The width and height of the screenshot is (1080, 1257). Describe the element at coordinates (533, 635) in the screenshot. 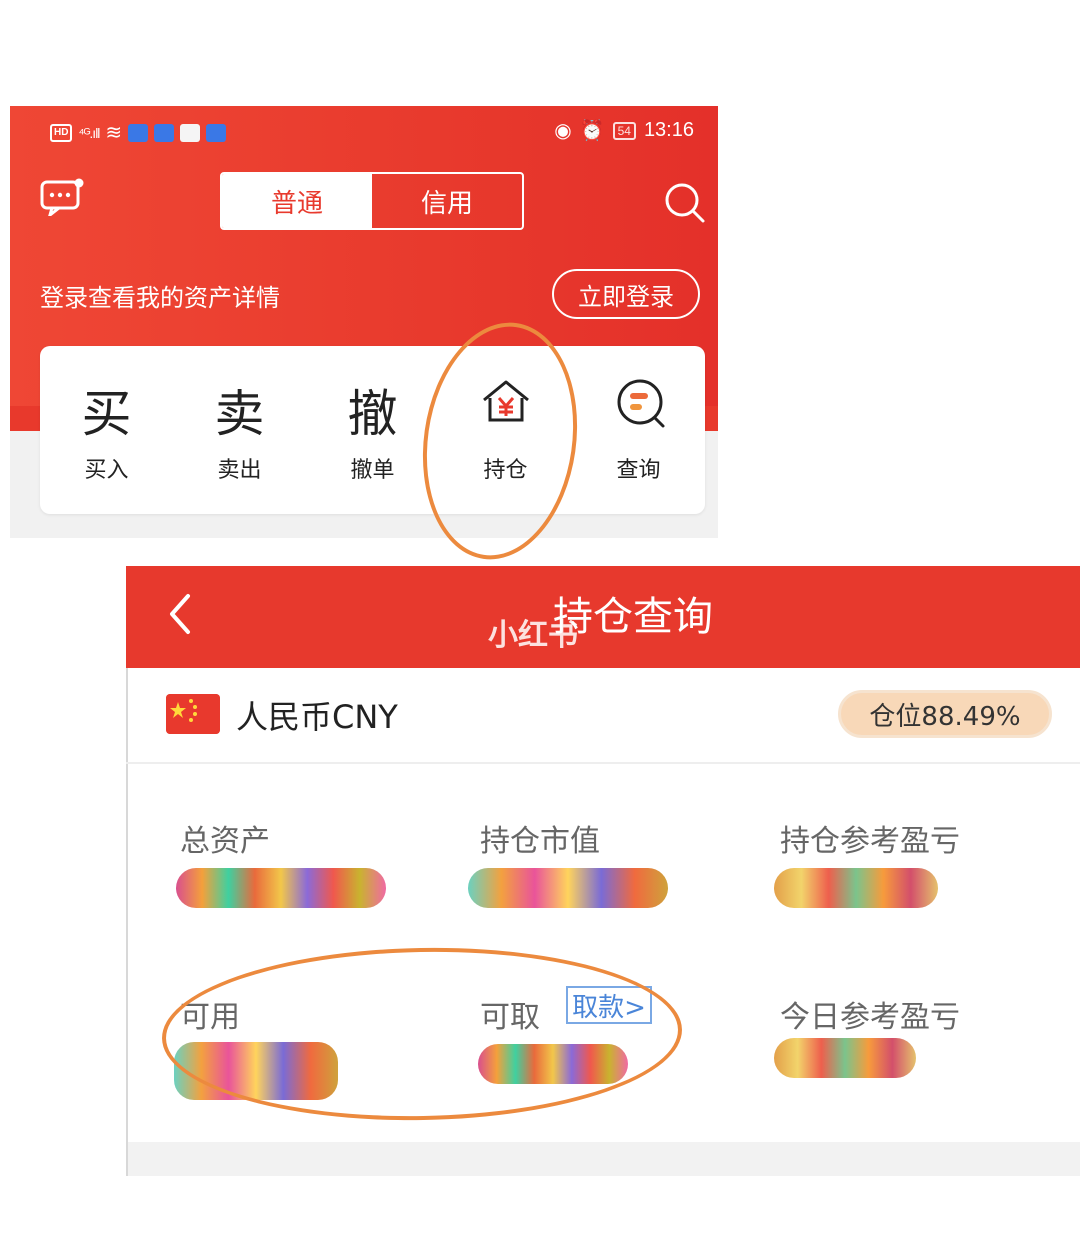

I see `watermark: 小红书` at that location.